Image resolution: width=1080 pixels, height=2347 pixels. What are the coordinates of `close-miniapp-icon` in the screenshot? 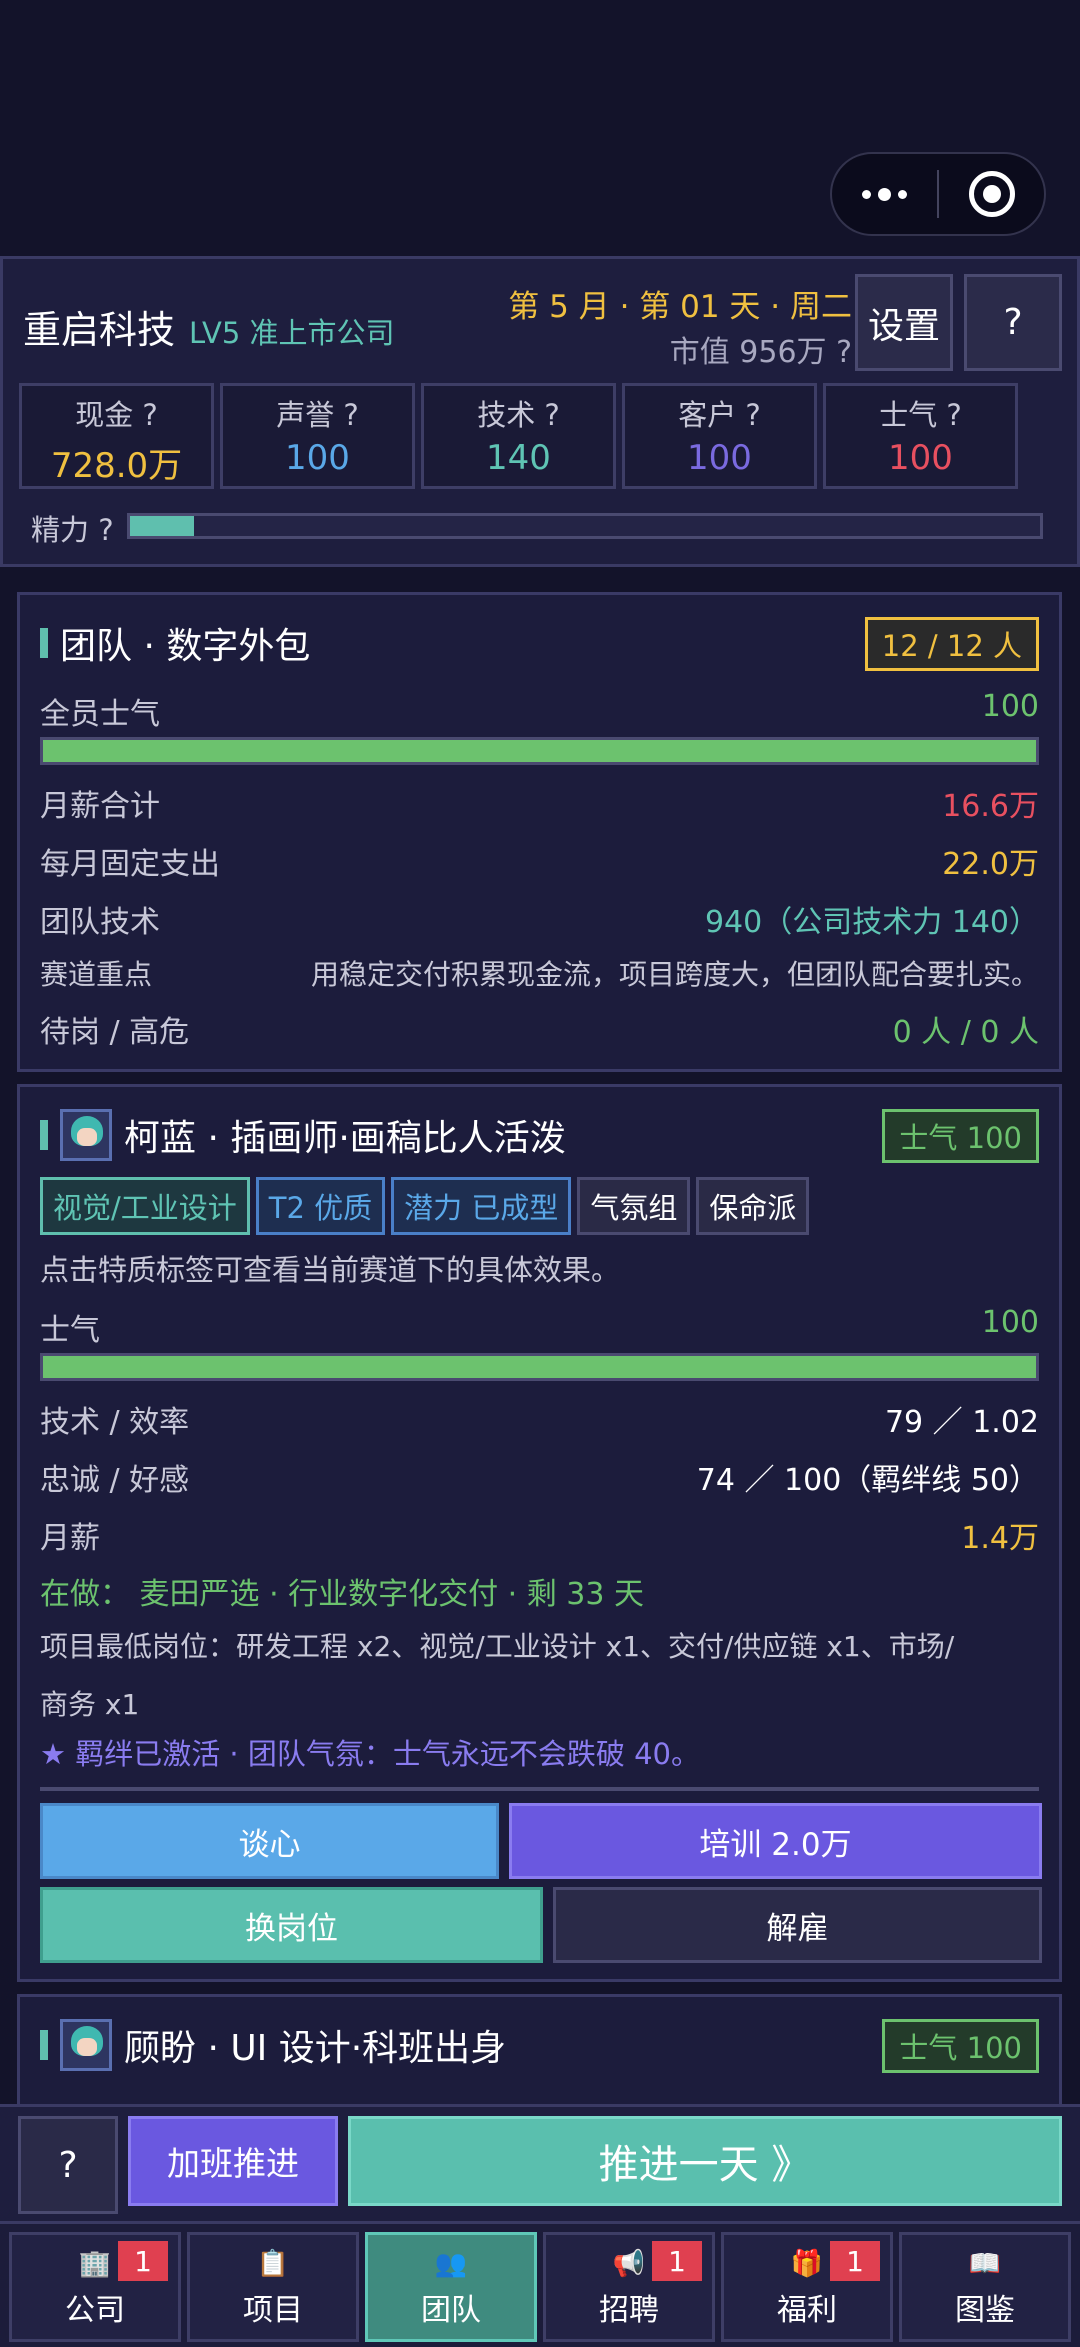 It's located at (991, 194).